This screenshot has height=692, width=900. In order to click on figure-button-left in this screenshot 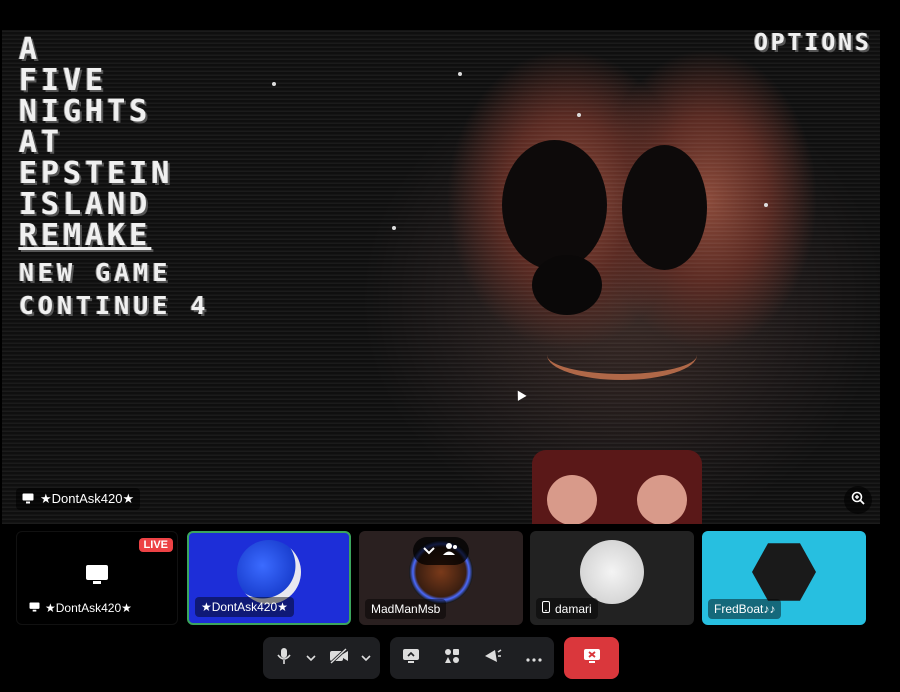, I will do `click(572, 499)`.